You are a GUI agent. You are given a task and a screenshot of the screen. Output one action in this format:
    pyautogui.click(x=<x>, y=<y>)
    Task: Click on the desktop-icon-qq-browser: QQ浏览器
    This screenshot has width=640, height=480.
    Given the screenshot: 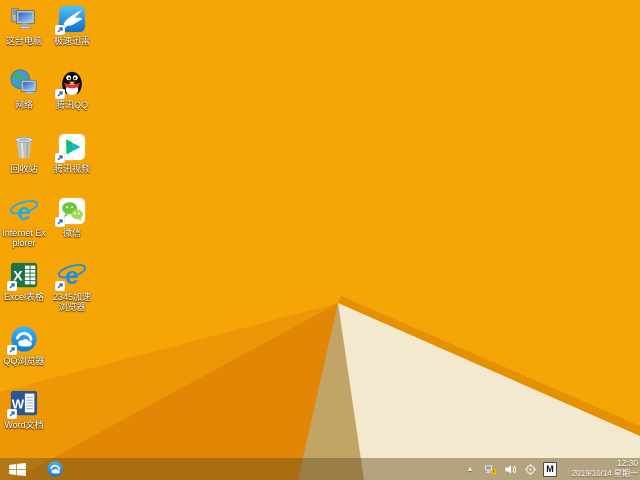 What is the action you would take?
    pyautogui.click(x=24, y=345)
    